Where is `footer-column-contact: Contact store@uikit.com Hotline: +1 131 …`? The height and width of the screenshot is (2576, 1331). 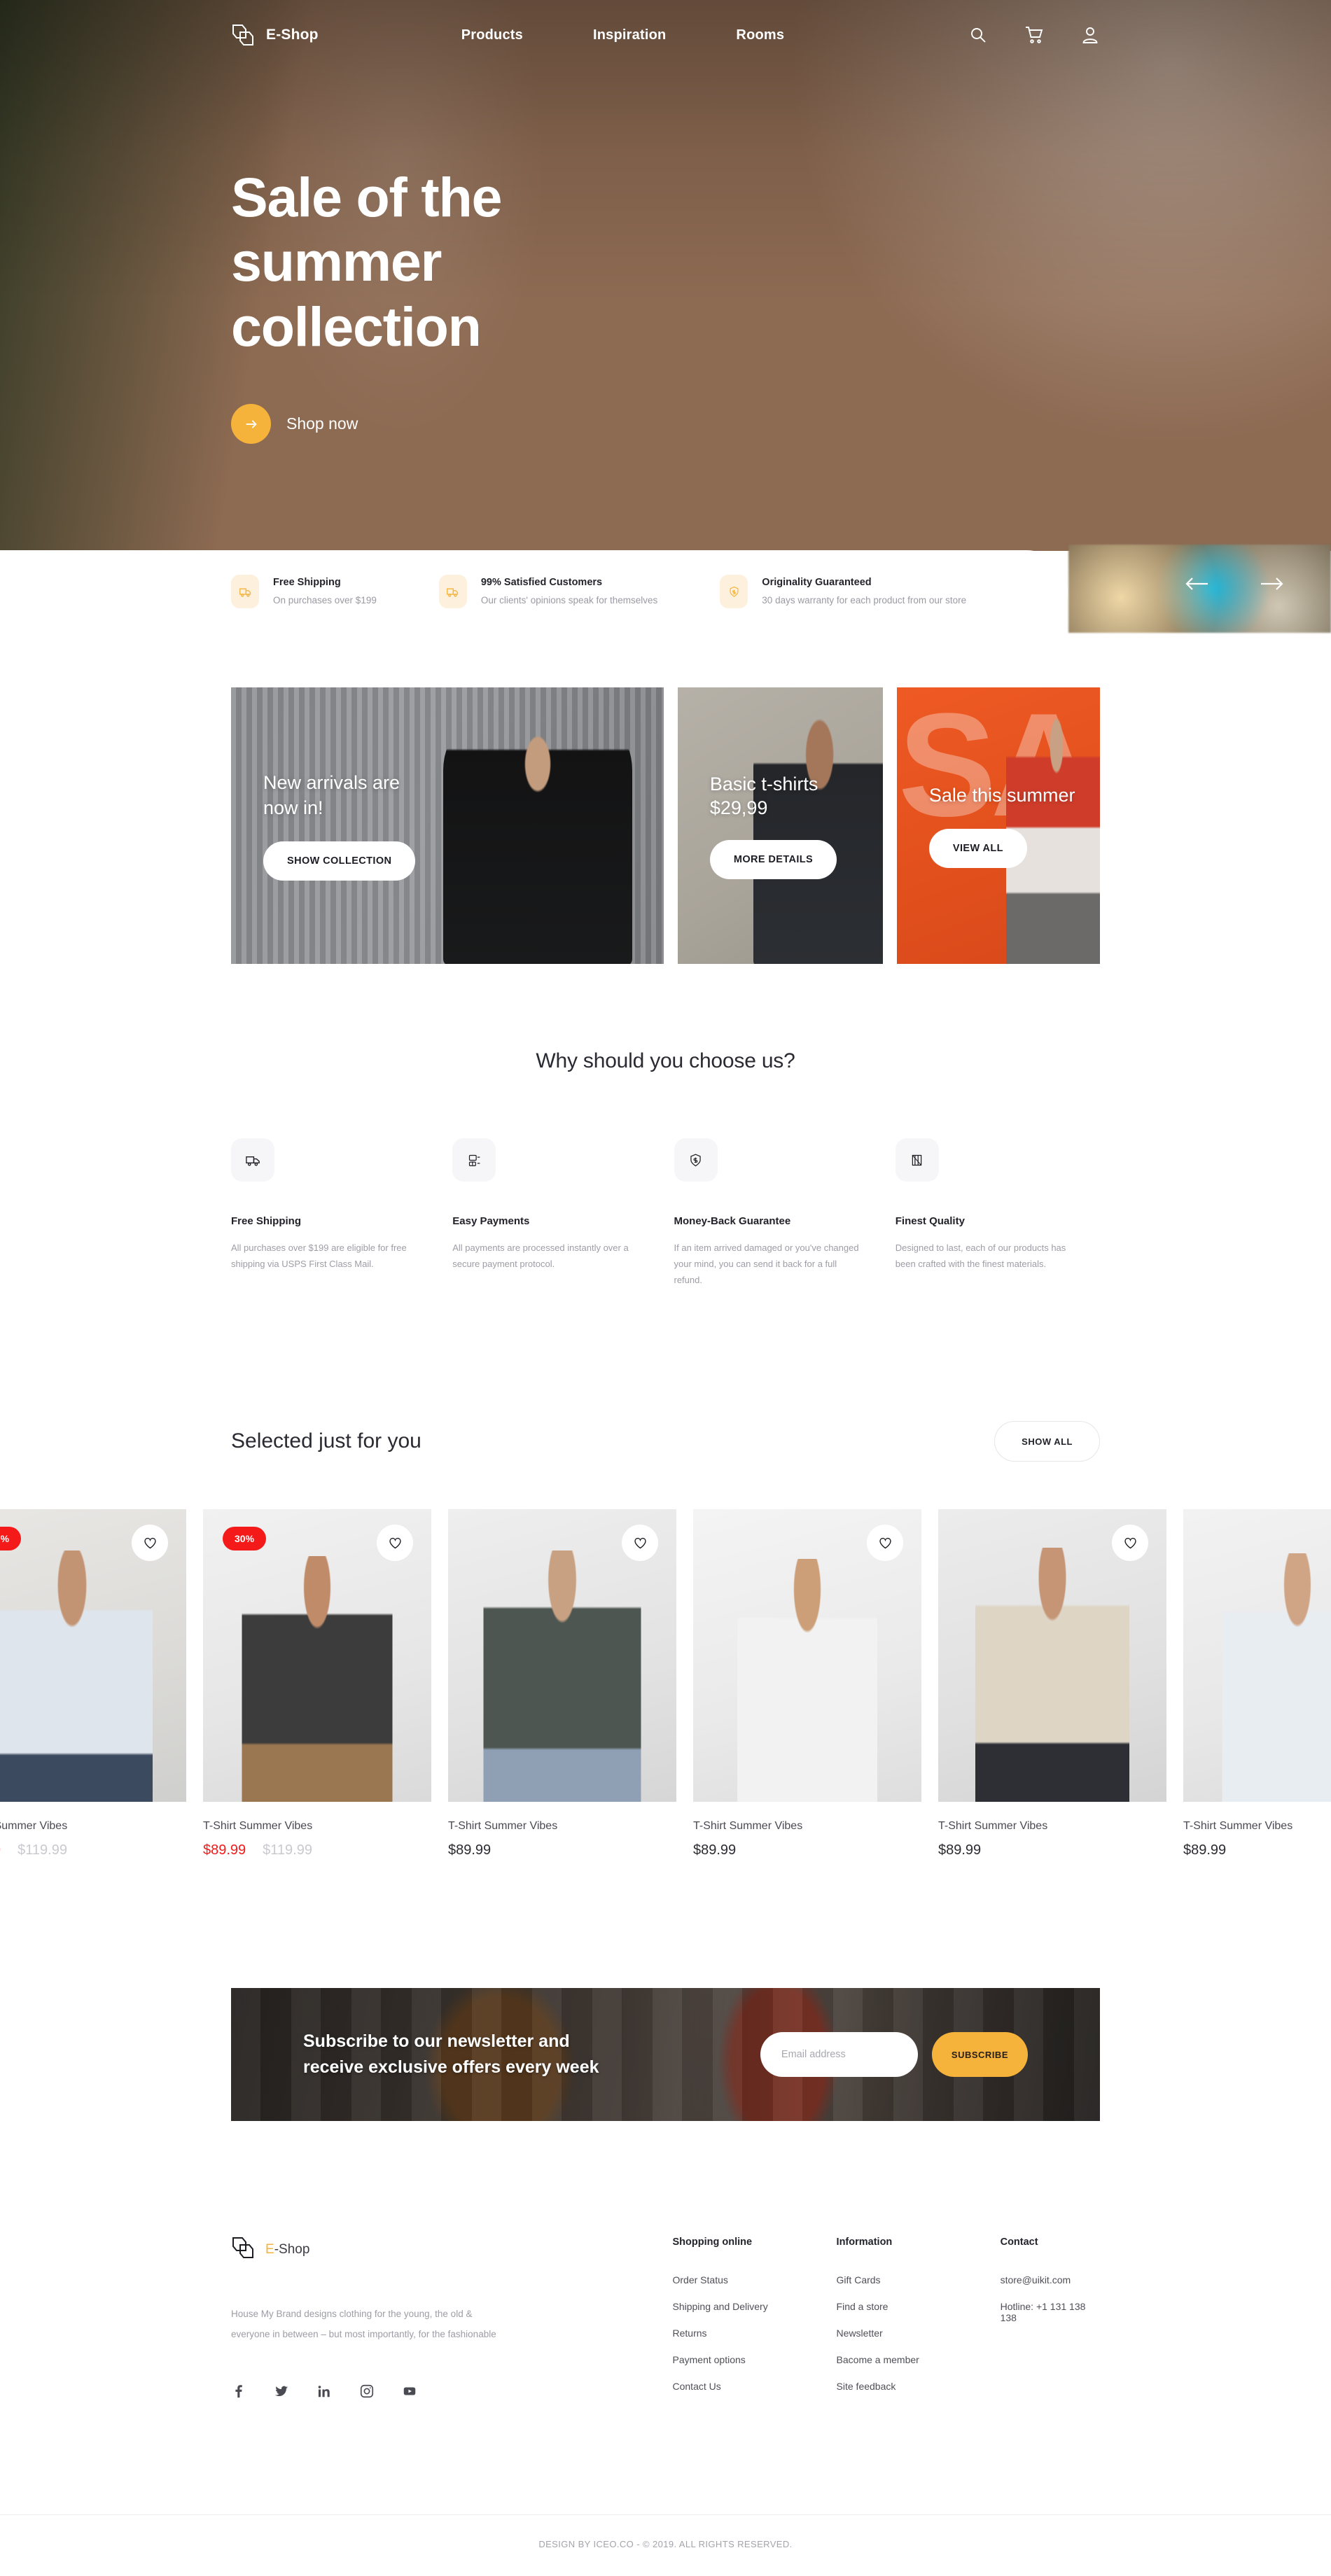 footer-column-contact: Contact store@uikit.com Hotline: +1 131 … is located at coordinates (1050, 2317).